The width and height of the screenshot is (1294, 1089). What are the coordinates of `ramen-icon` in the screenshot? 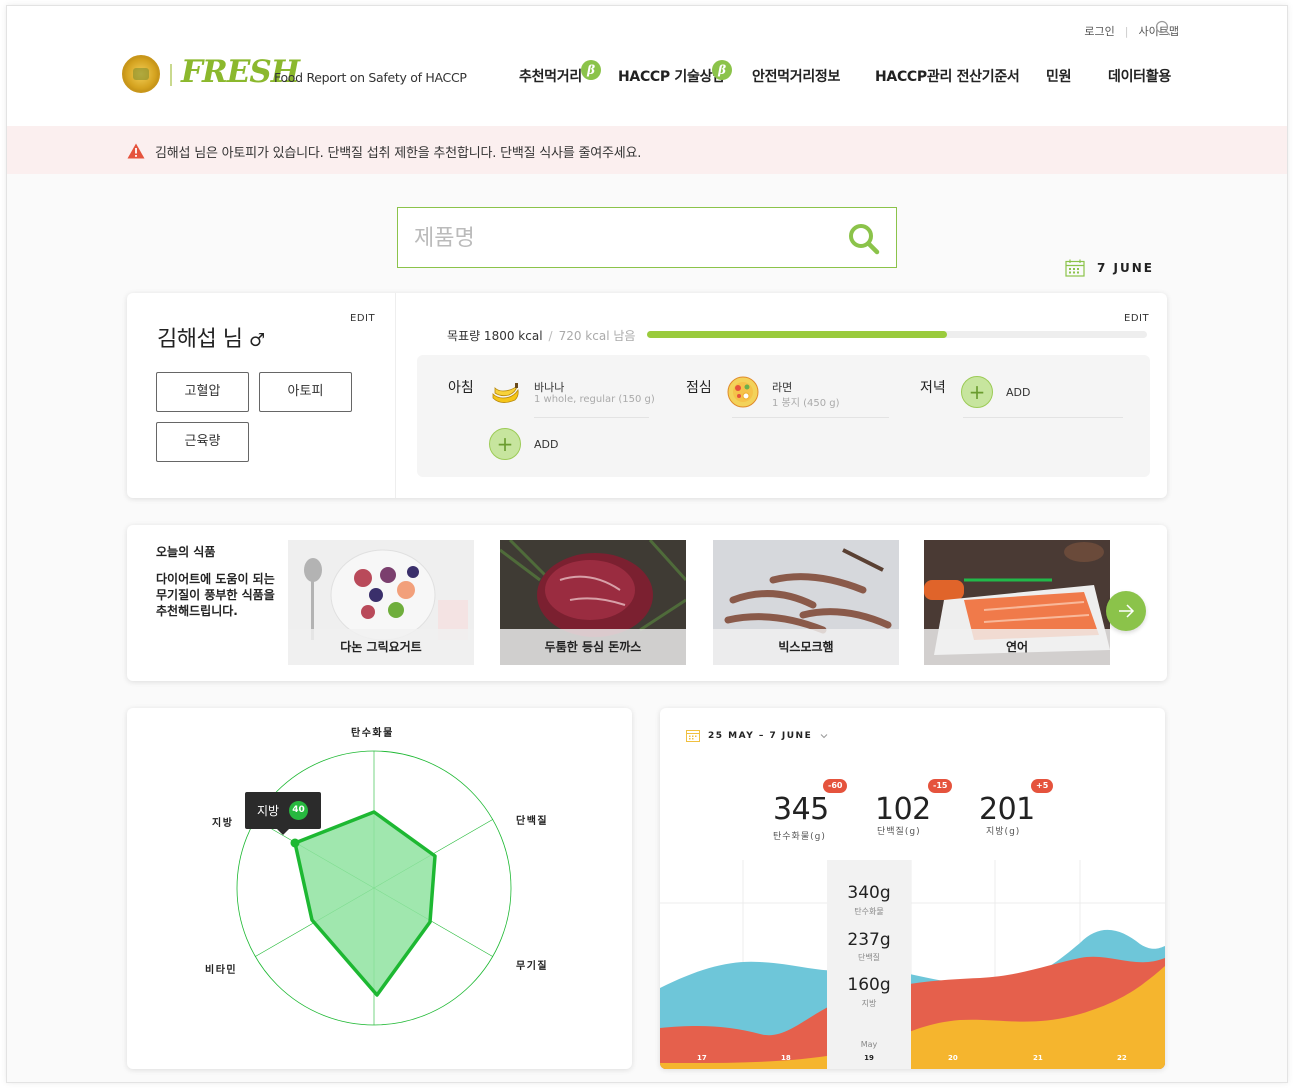 It's located at (743, 392).